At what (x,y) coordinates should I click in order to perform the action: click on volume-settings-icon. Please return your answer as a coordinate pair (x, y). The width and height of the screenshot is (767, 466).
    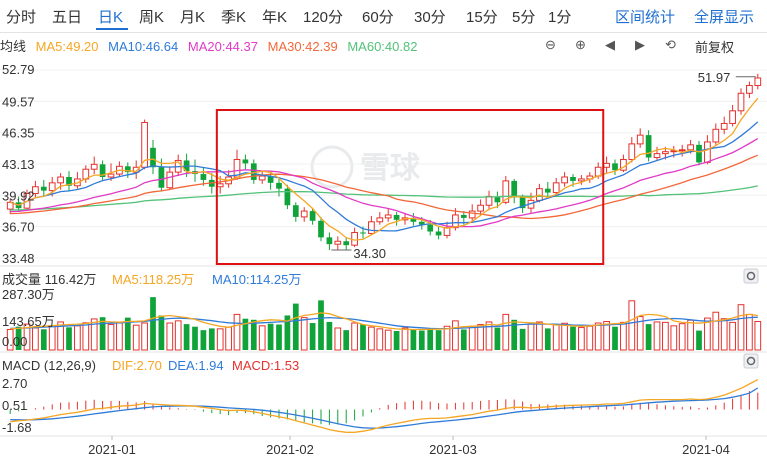
    Looking at the image, I should click on (751, 276).